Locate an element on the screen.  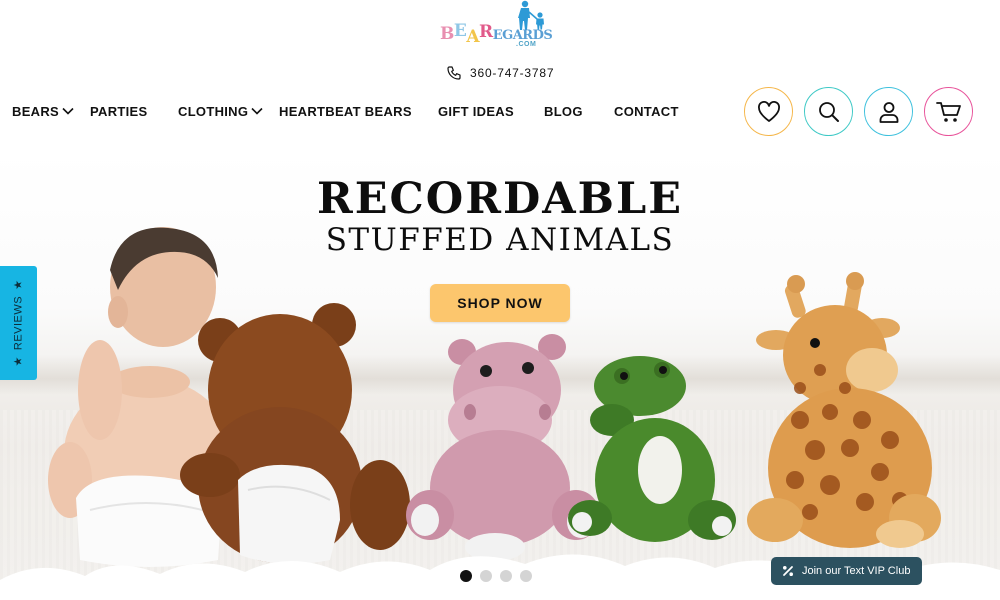
search-button is located at coordinates (828, 111).